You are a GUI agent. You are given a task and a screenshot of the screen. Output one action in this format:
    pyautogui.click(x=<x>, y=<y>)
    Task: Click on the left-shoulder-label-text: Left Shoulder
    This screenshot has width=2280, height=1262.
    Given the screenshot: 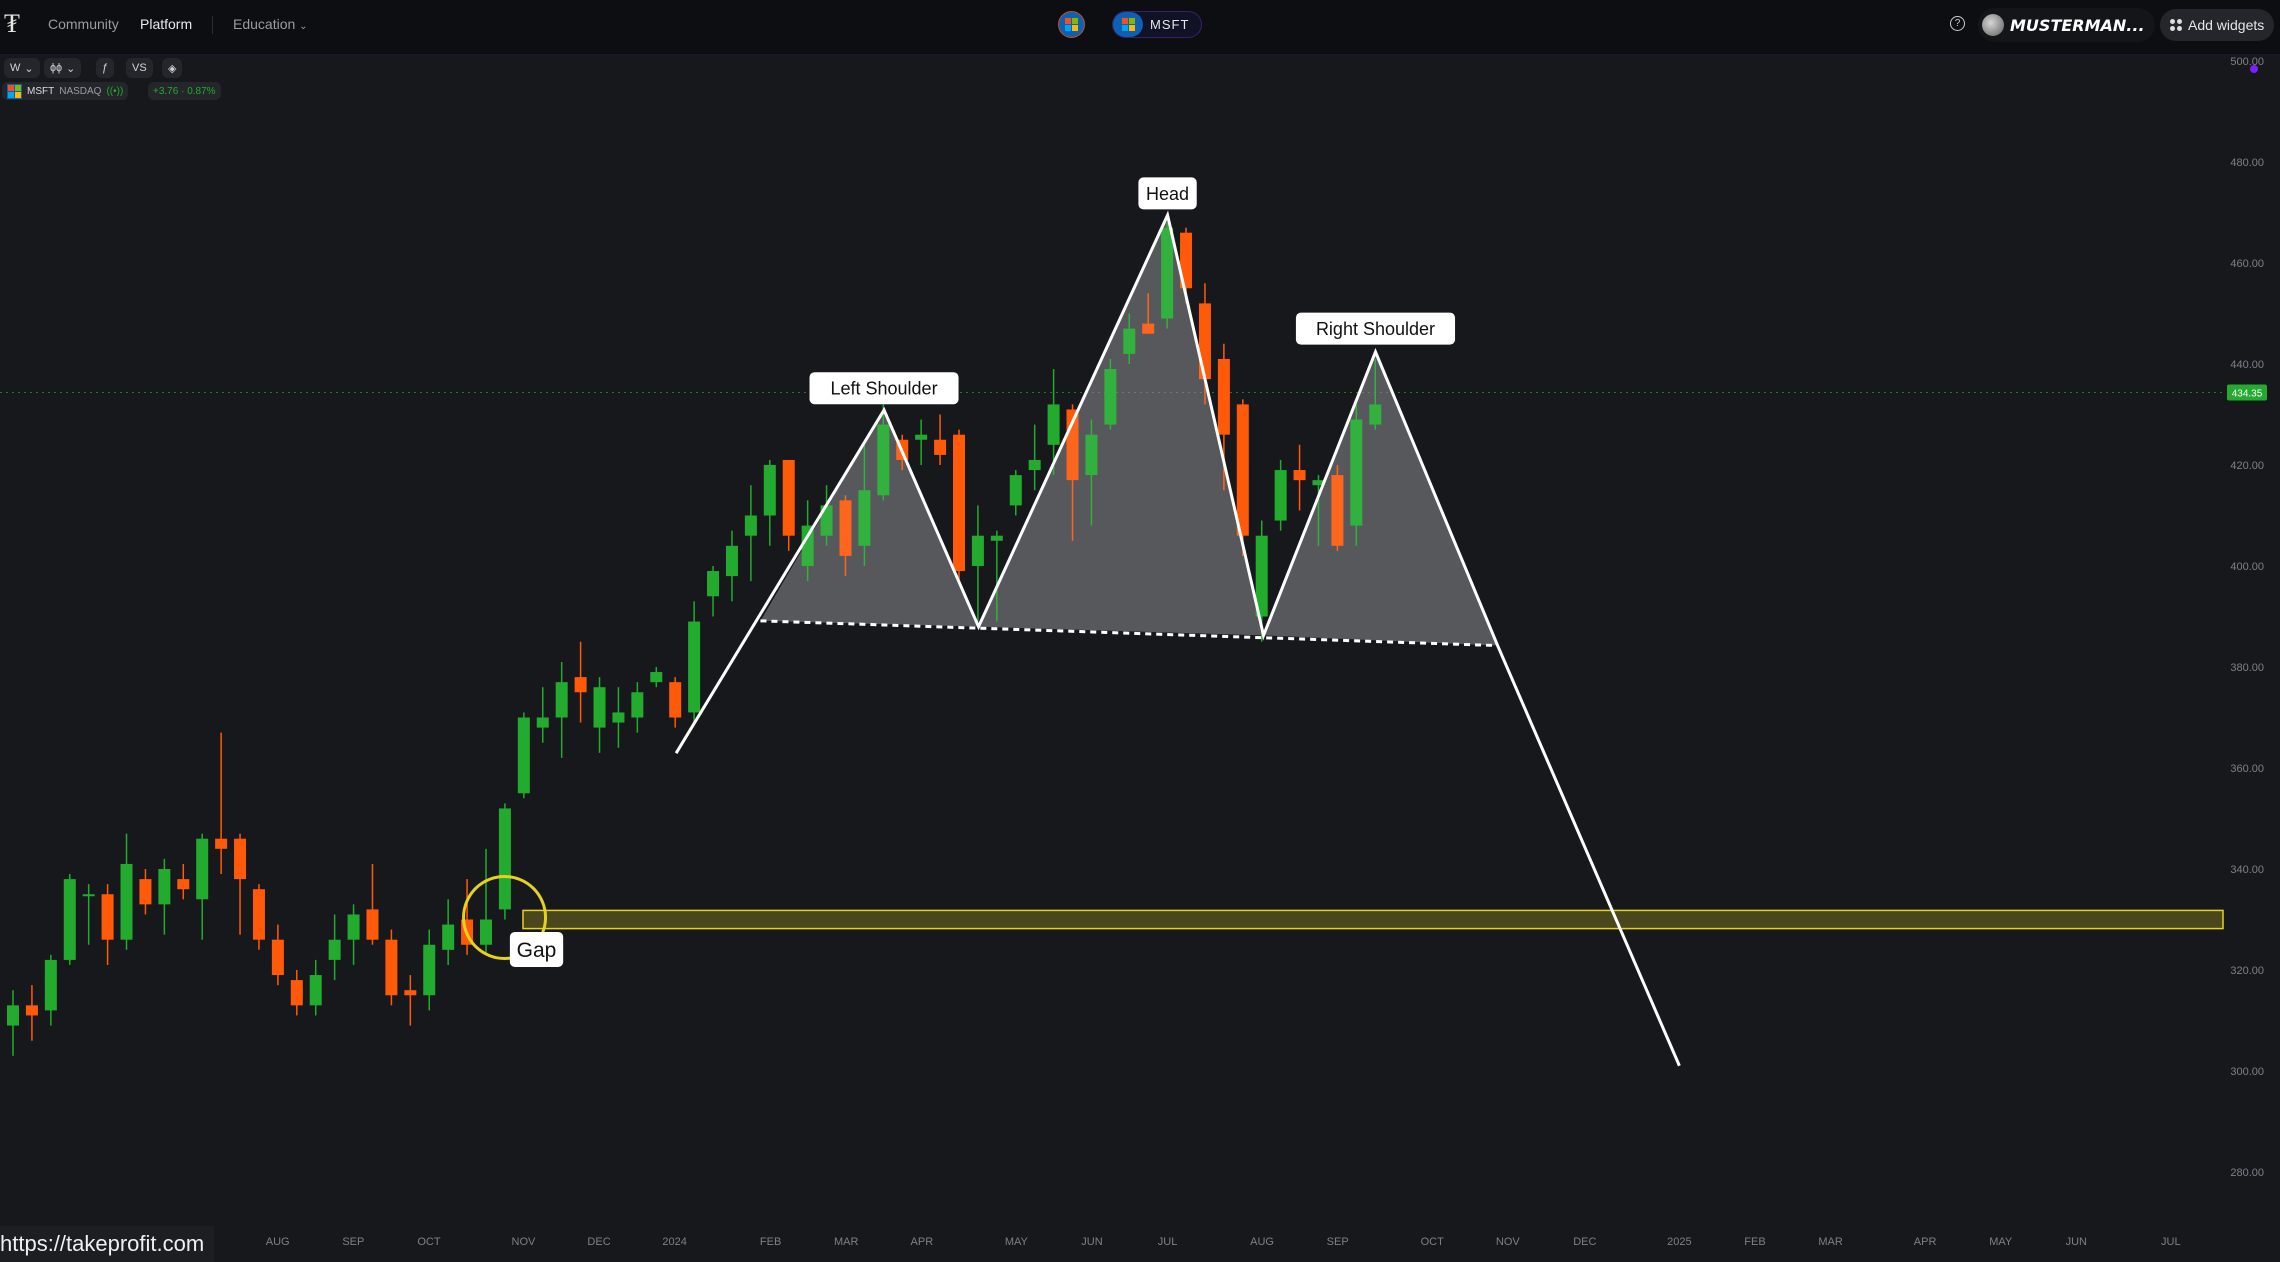 What is the action you would take?
    pyautogui.click(x=883, y=389)
    